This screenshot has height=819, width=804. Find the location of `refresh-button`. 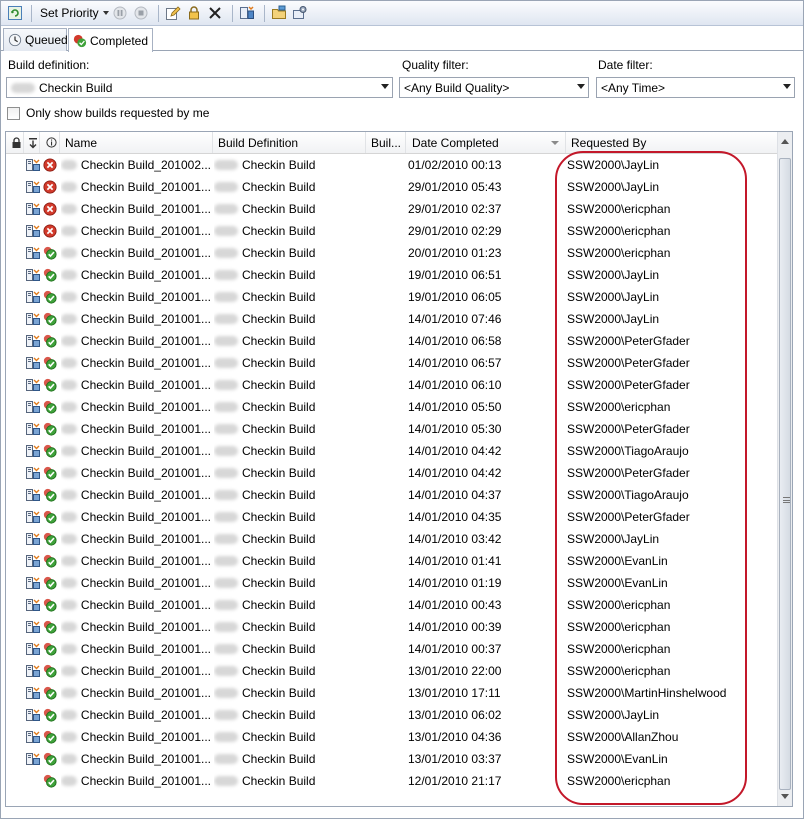

refresh-button is located at coordinates (14, 13).